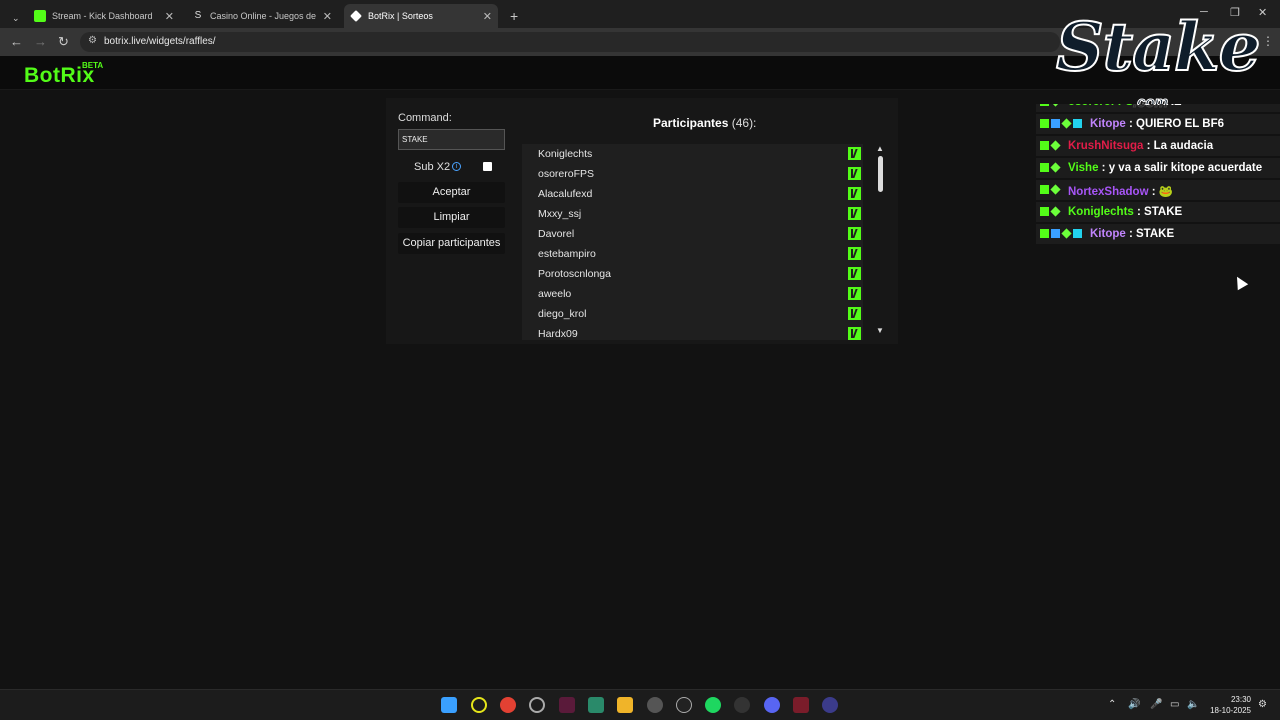 This screenshot has width=1280, height=720. Describe the element at coordinates (1183, 146) in the screenshot. I see `chat-body: La audacia` at that location.